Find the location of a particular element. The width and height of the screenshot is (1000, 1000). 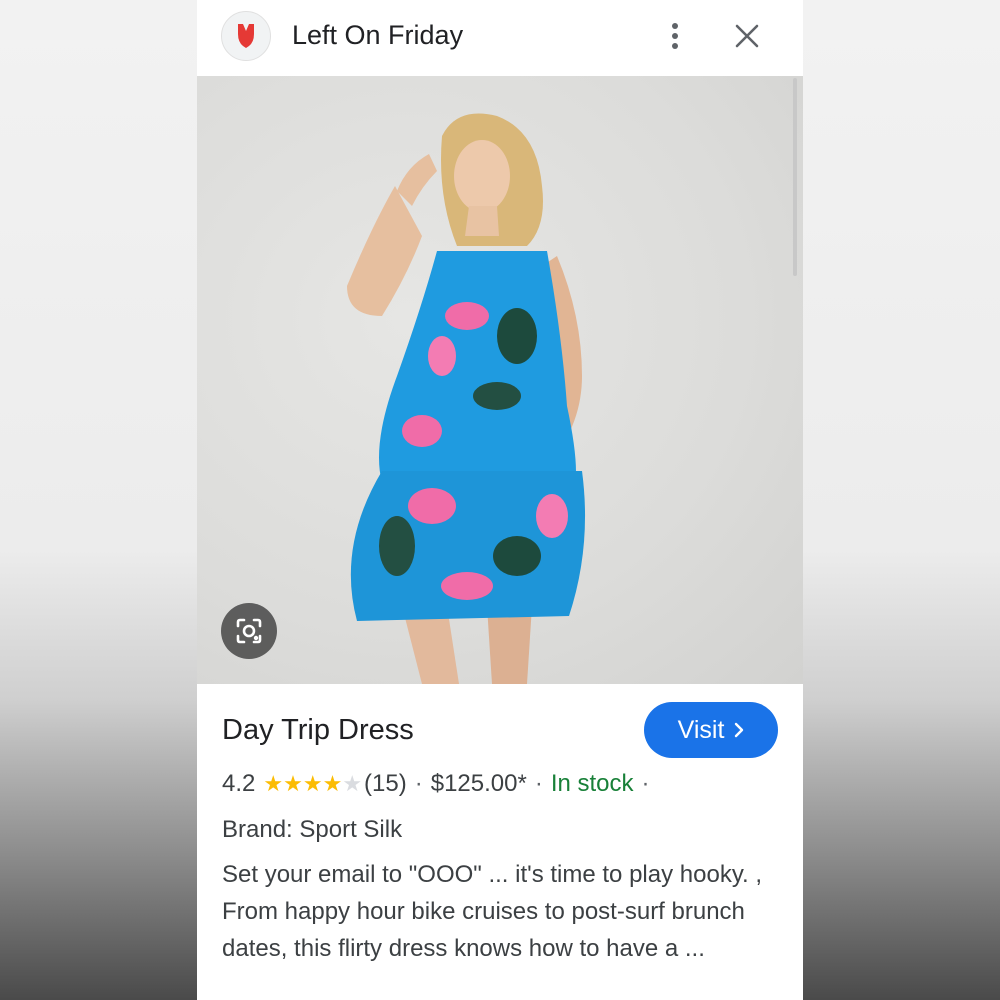

site-name: Left On Friday is located at coordinates (377, 35).